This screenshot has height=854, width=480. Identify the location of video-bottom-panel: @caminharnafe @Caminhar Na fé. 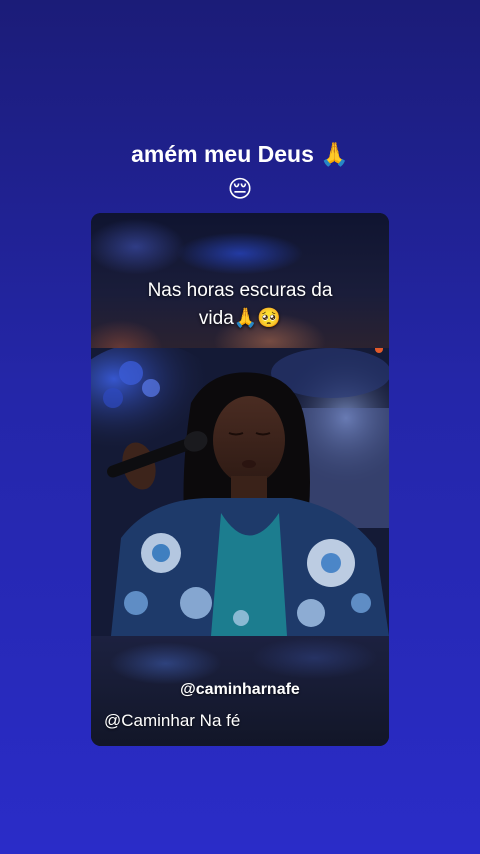
(240, 691).